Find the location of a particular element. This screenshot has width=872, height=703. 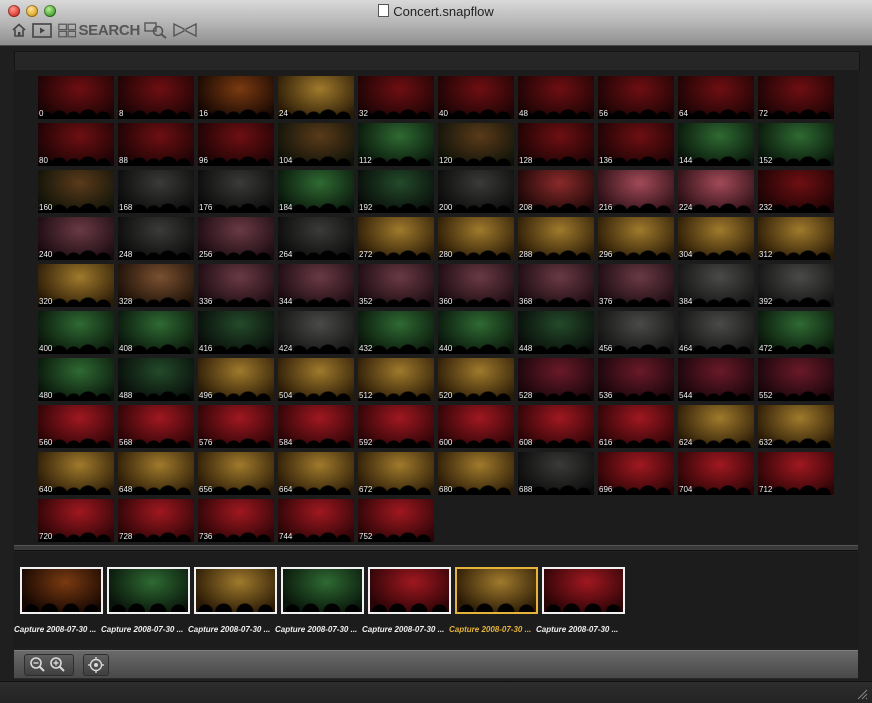

frame-thumbnail: 368 is located at coordinates (556, 285).